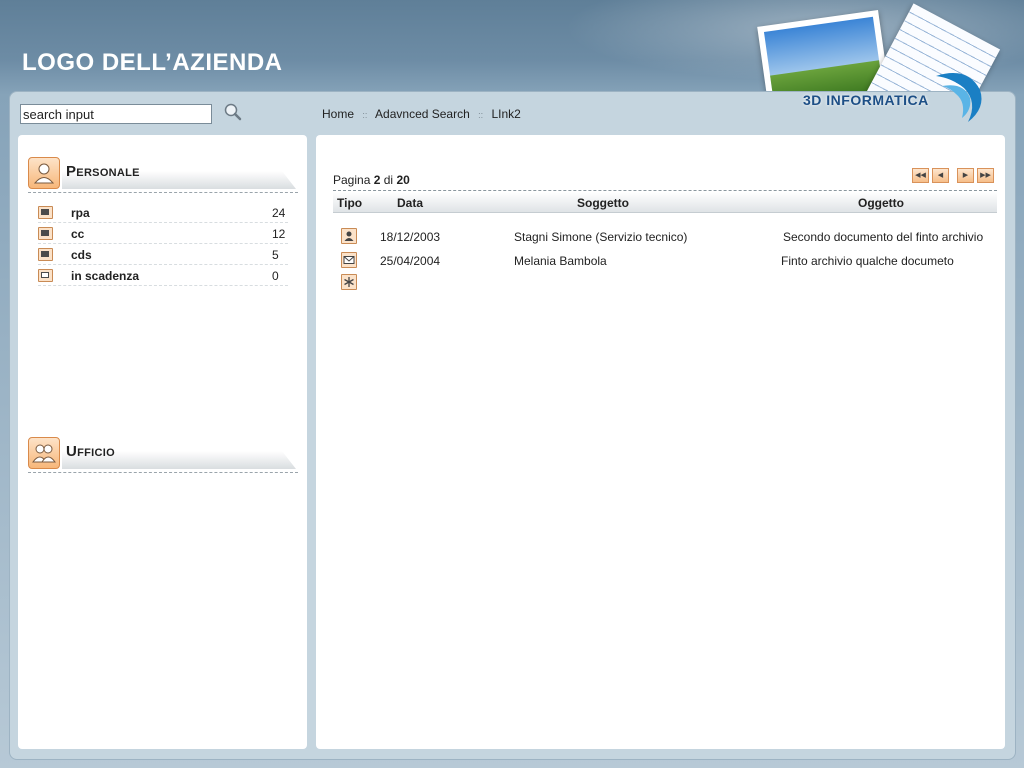  What do you see at coordinates (163, 255) in the screenshot?
I see `folder-item-cds: cds 5` at bounding box center [163, 255].